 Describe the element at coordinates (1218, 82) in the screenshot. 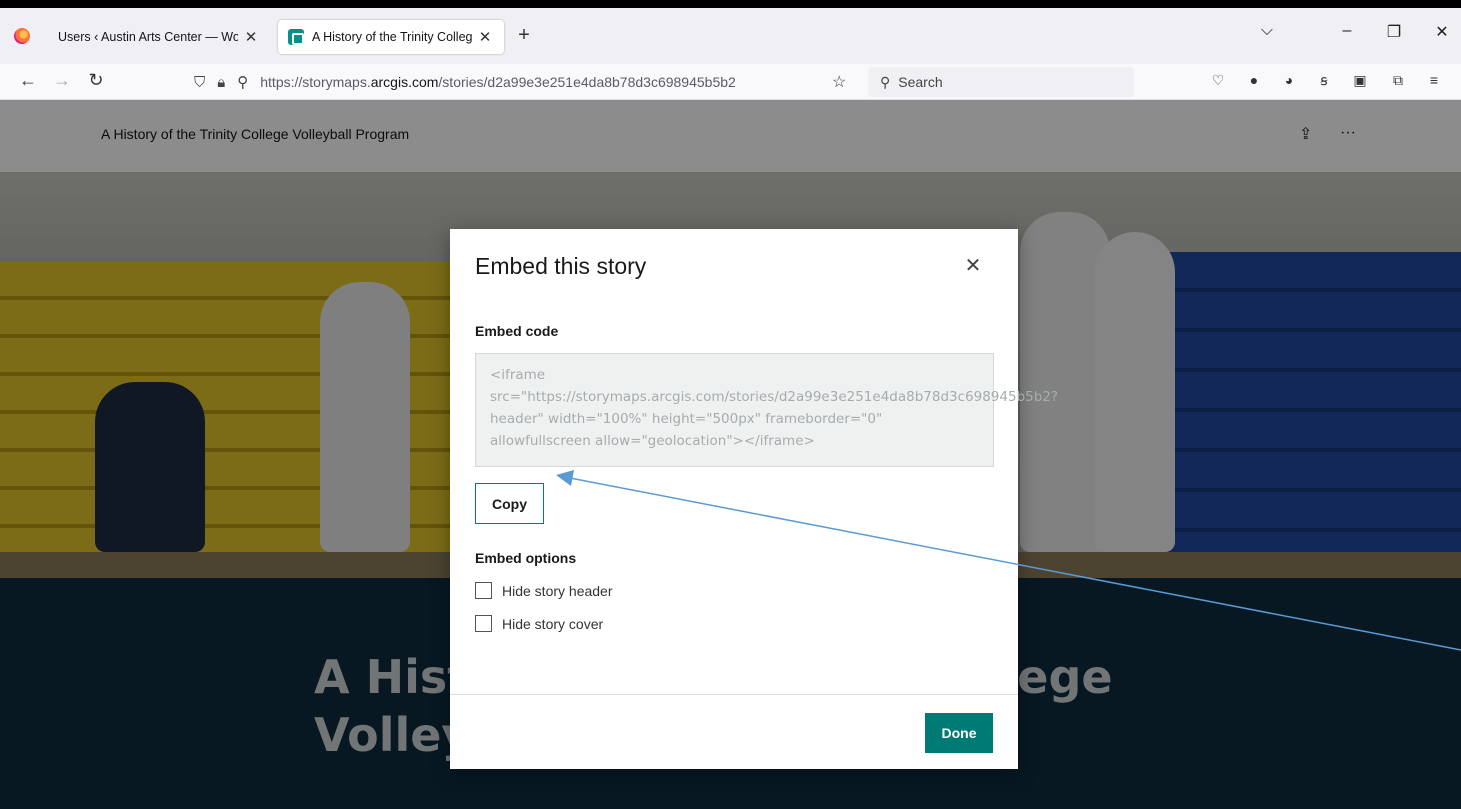

I see `pocket-icon: ♡` at that location.